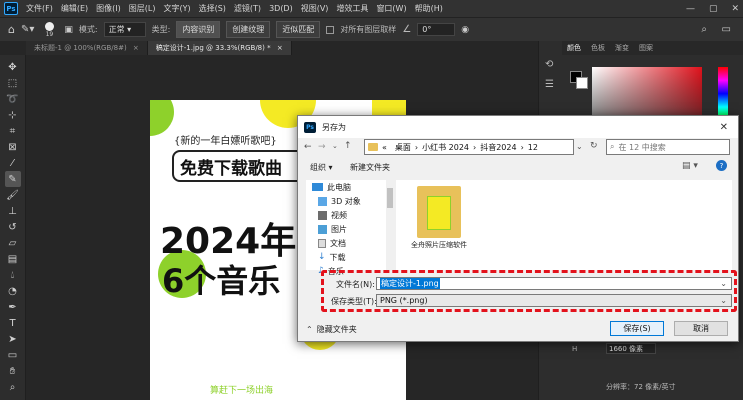  Describe the element at coordinates (350, 215) in the screenshot. I see `nav-item-videos: 视频` at that location.